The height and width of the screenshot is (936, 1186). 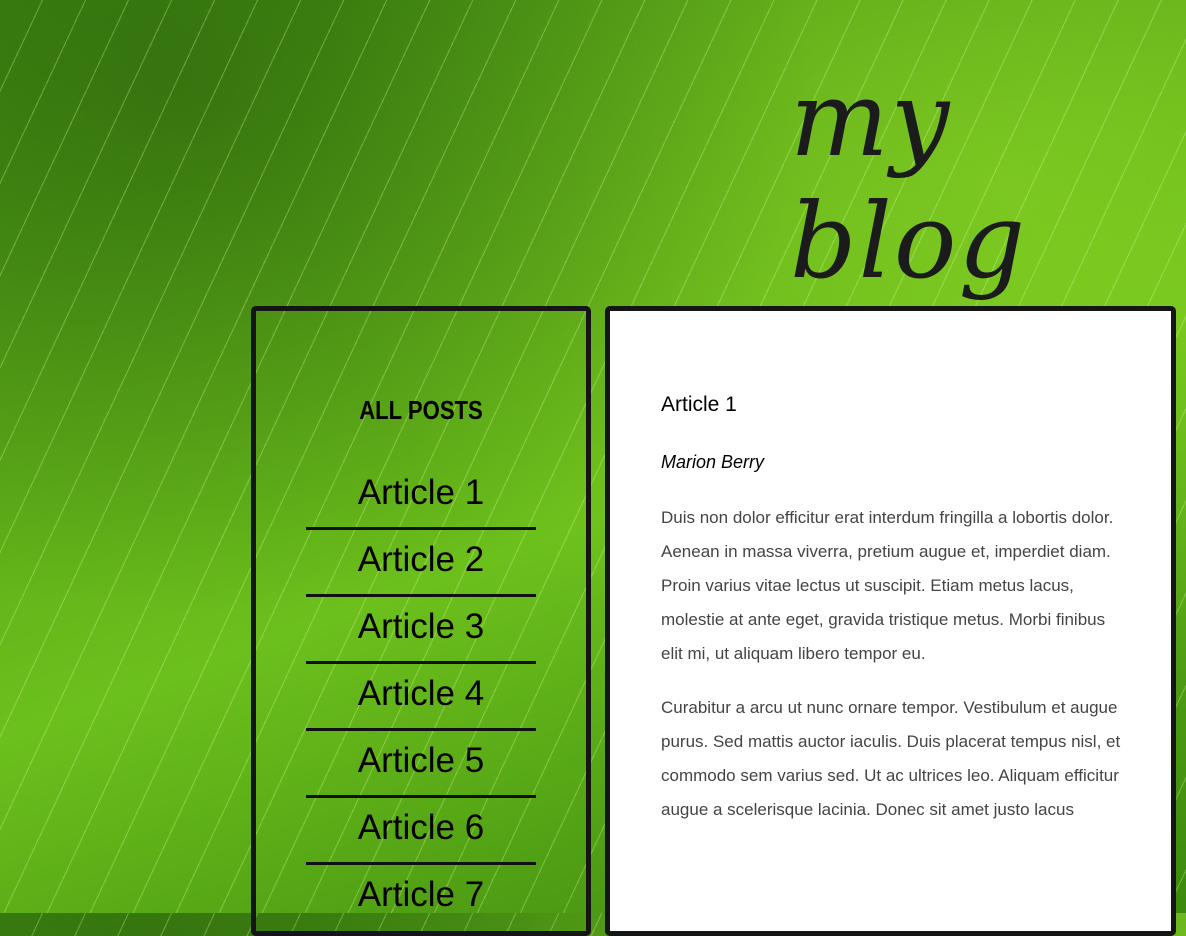 I want to click on sidebar-heading: ALL POSTS, so click(x=421, y=410).